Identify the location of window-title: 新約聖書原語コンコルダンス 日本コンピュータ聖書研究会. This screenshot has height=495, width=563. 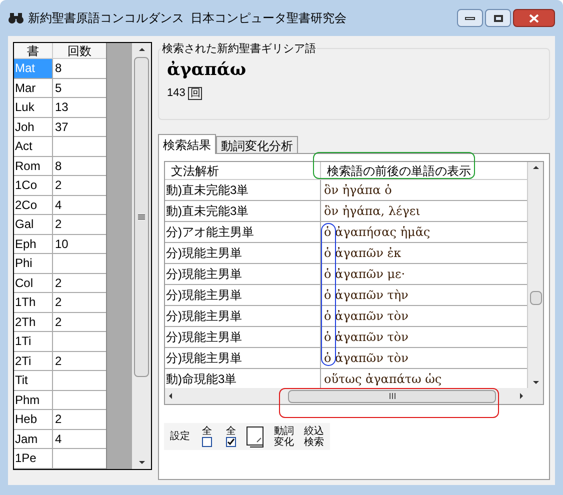
(187, 18).